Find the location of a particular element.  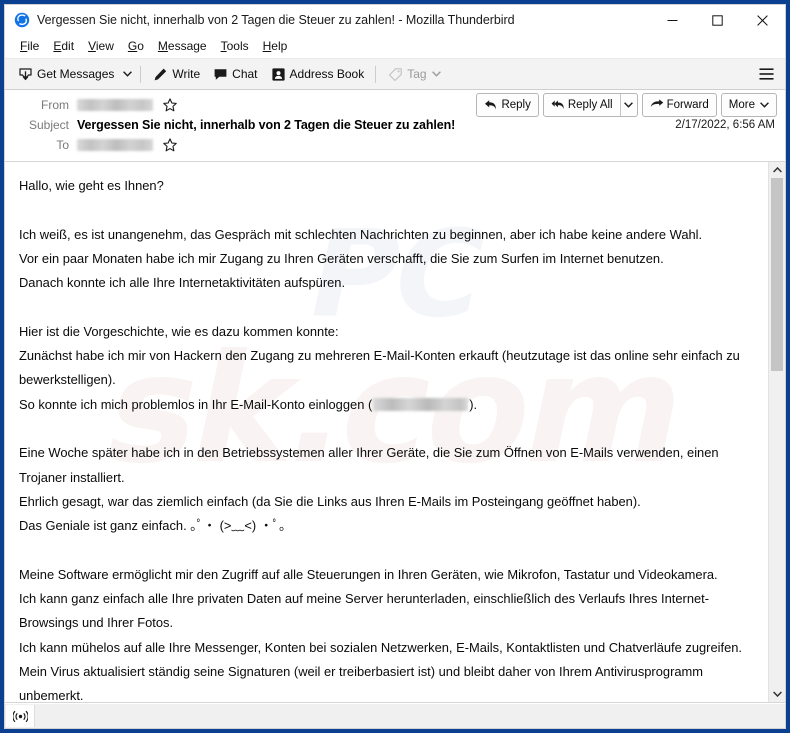

thunderbird-logo-icon is located at coordinates (22, 20).